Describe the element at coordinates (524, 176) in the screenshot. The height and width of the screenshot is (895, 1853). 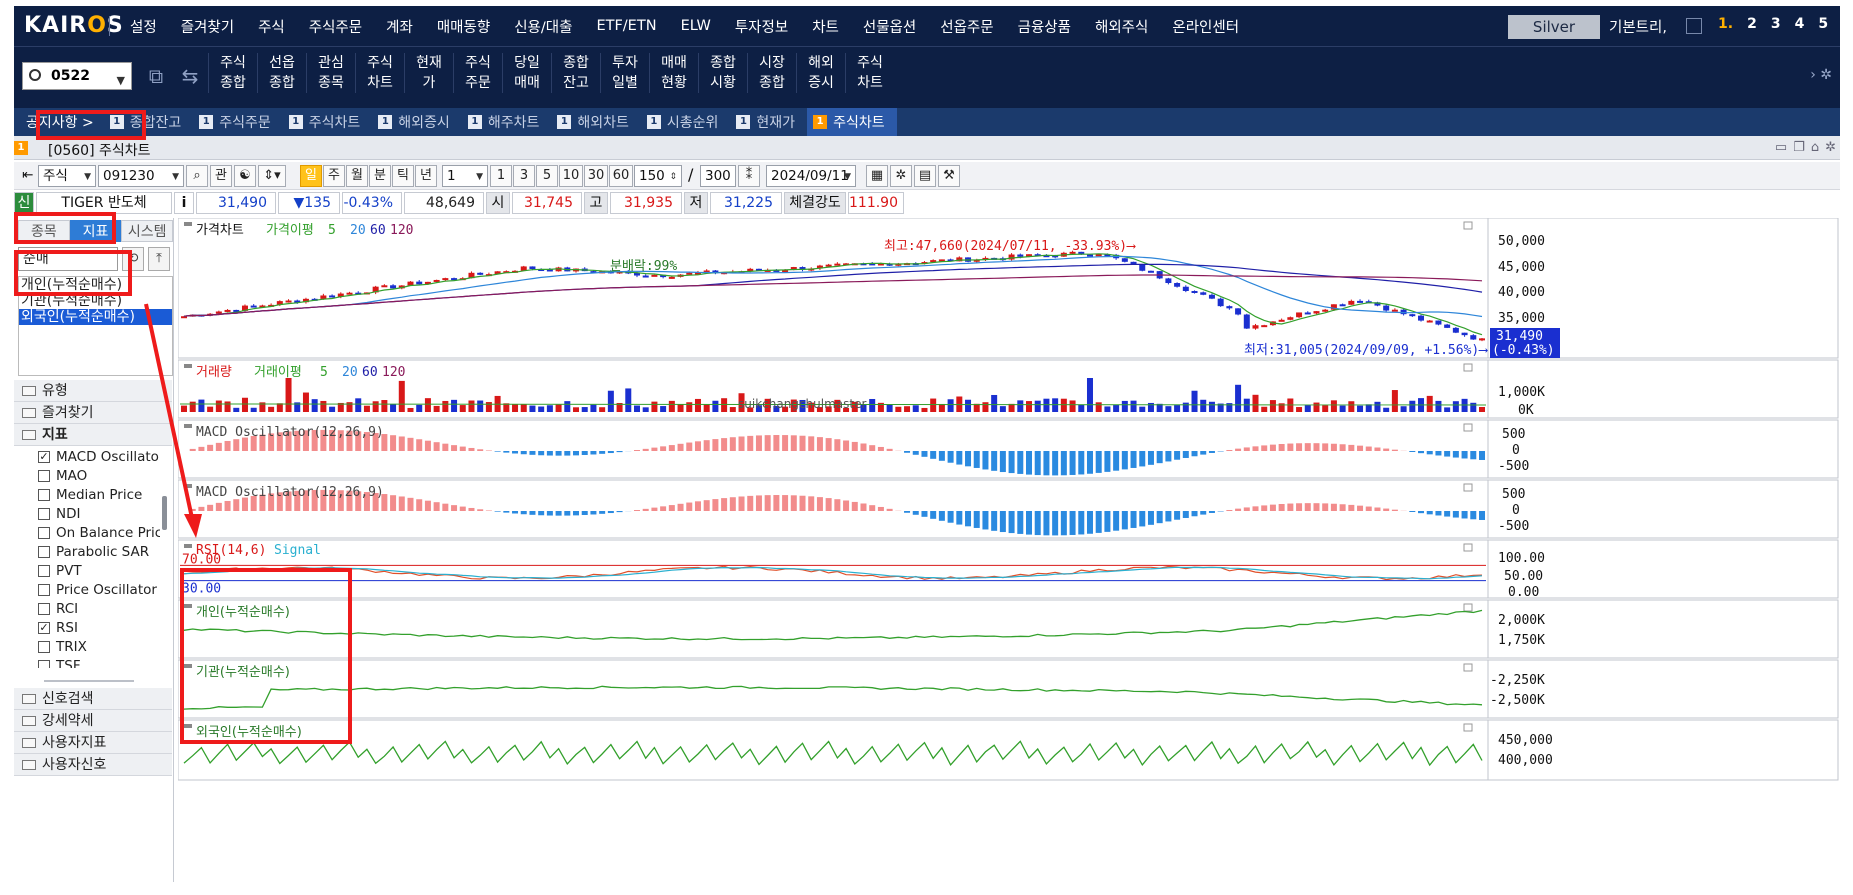
I see `interval-button-1: 3` at that location.